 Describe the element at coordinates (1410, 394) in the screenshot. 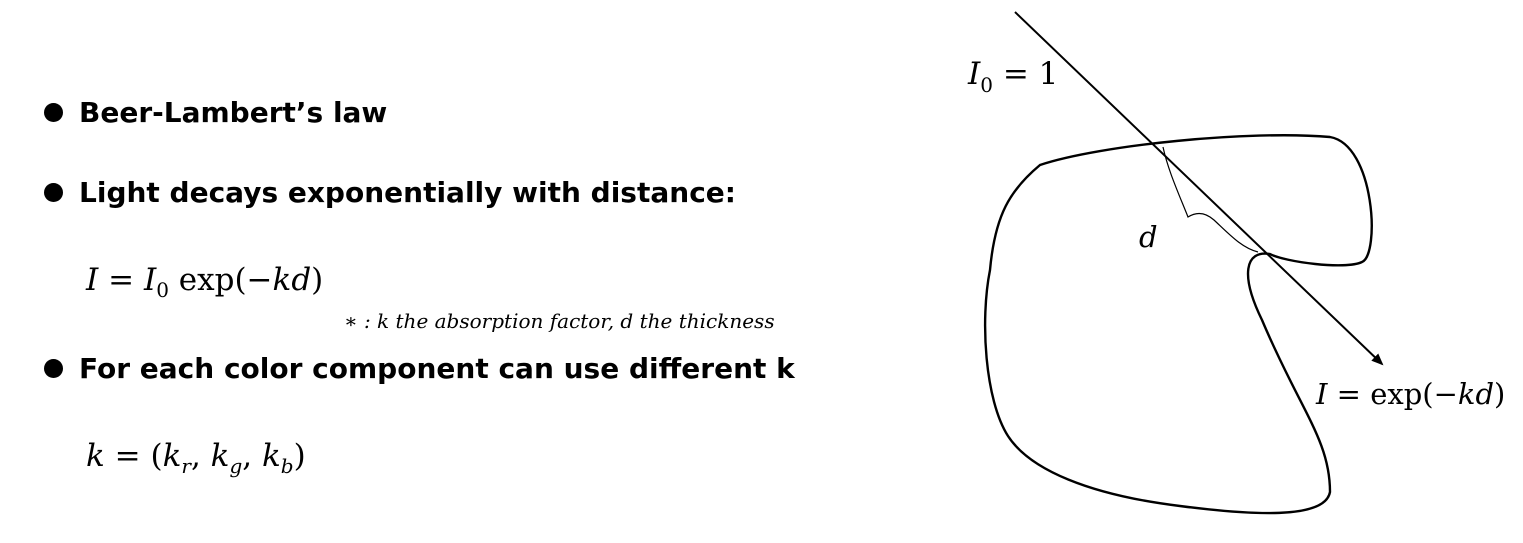

I see `exit-label: I = exp(−kd)` at that location.